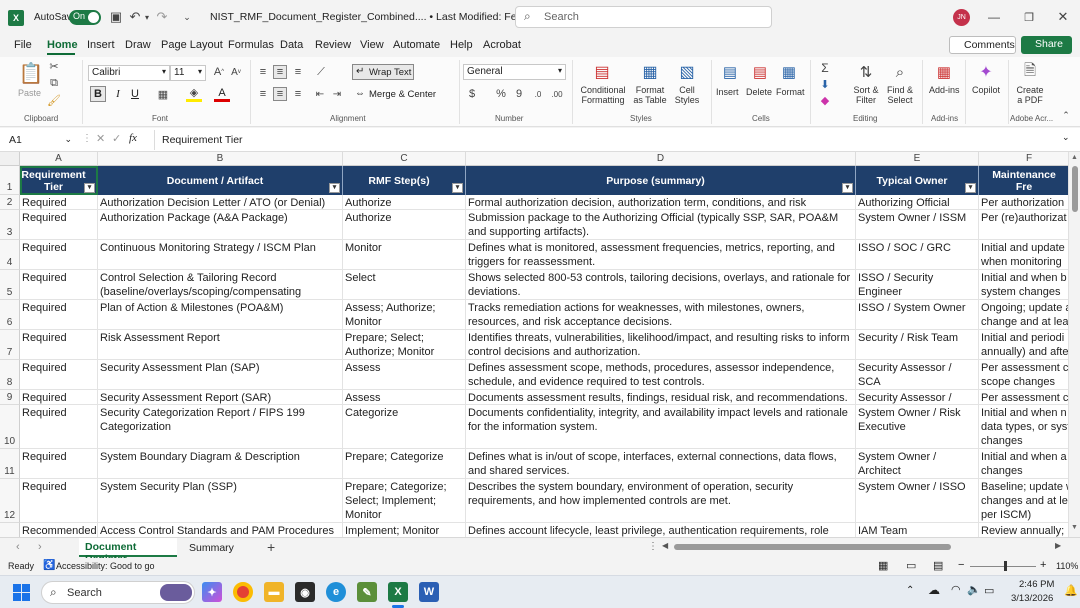  What do you see at coordinates (989, 590) in the screenshot?
I see `battery-icon: ▭` at bounding box center [989, 590].